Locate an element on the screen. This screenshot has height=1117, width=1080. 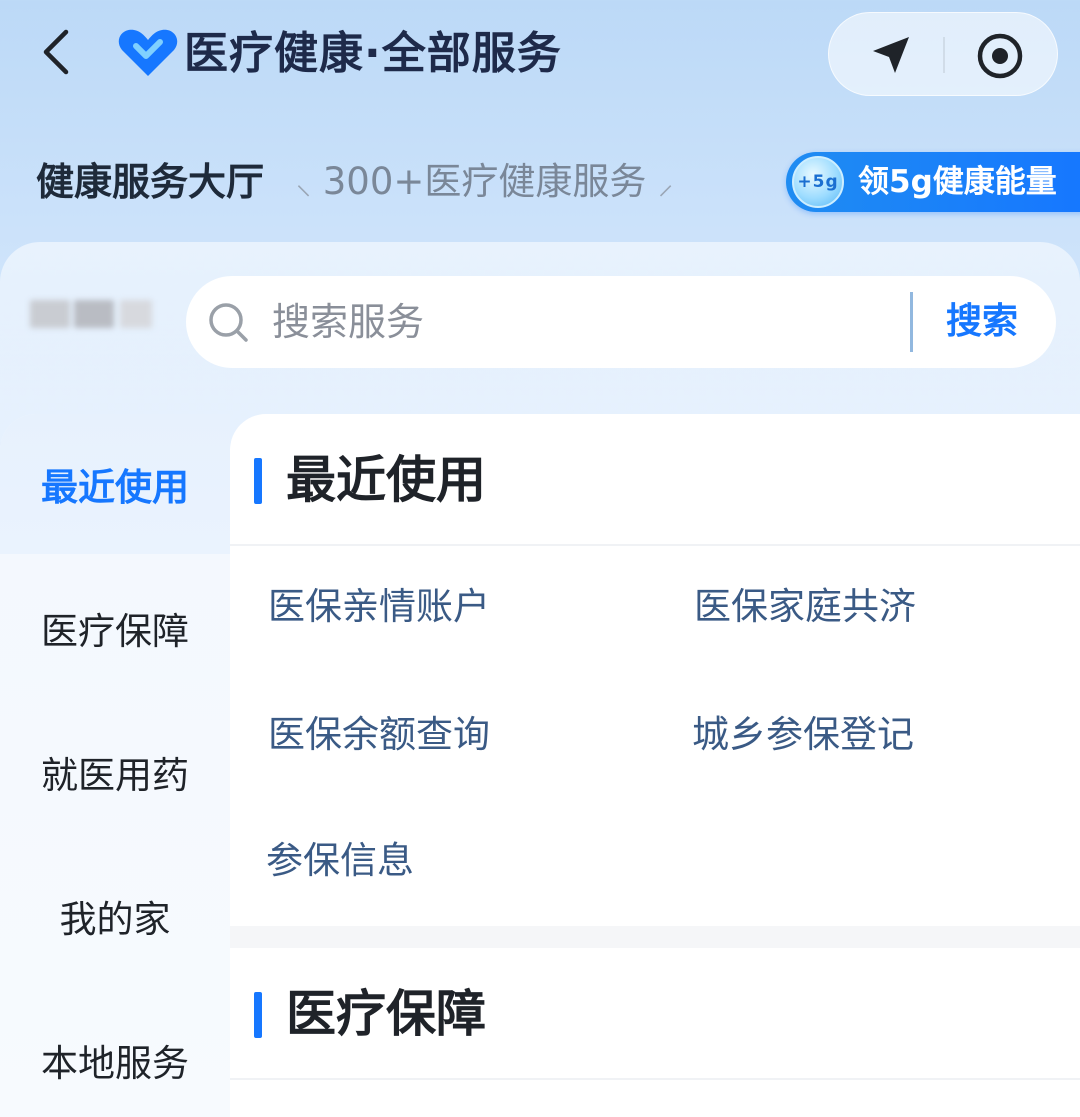
back-button is located at coordinates (60, 52).